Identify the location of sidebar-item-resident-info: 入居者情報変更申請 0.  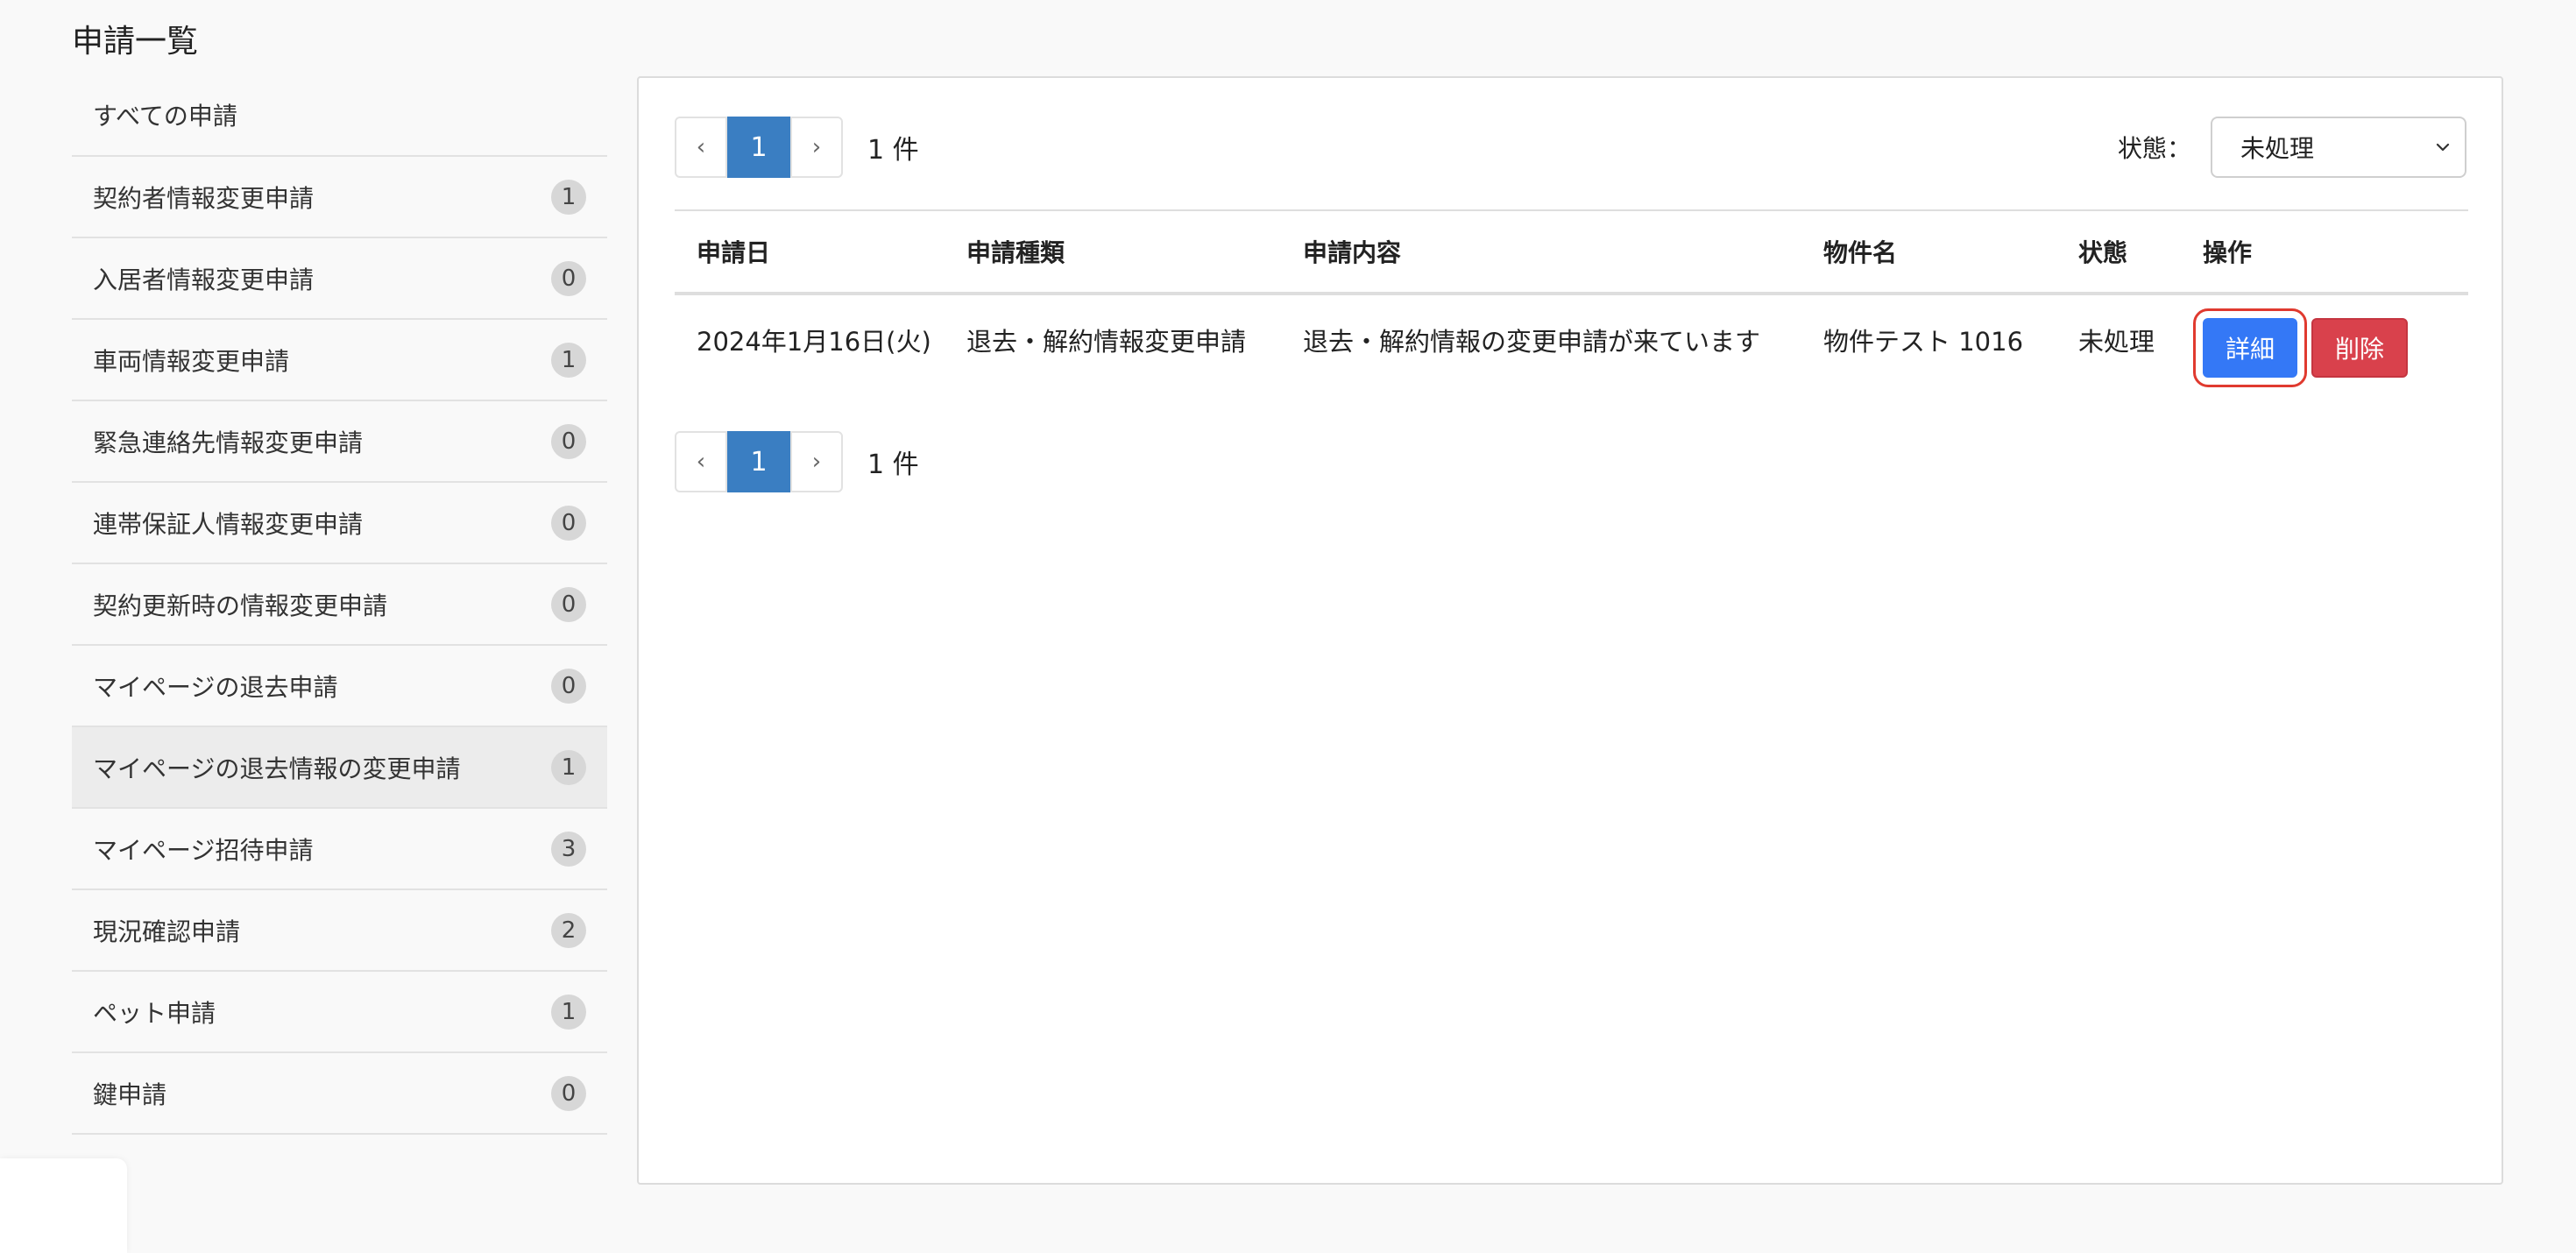
(339, 277).